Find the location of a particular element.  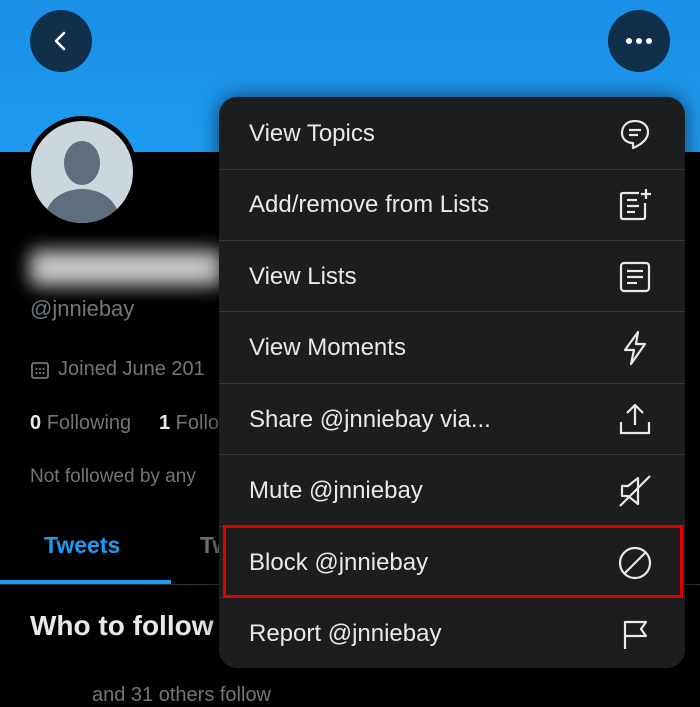

followers-link: 1 Follo is located at coordinates (189, 423).